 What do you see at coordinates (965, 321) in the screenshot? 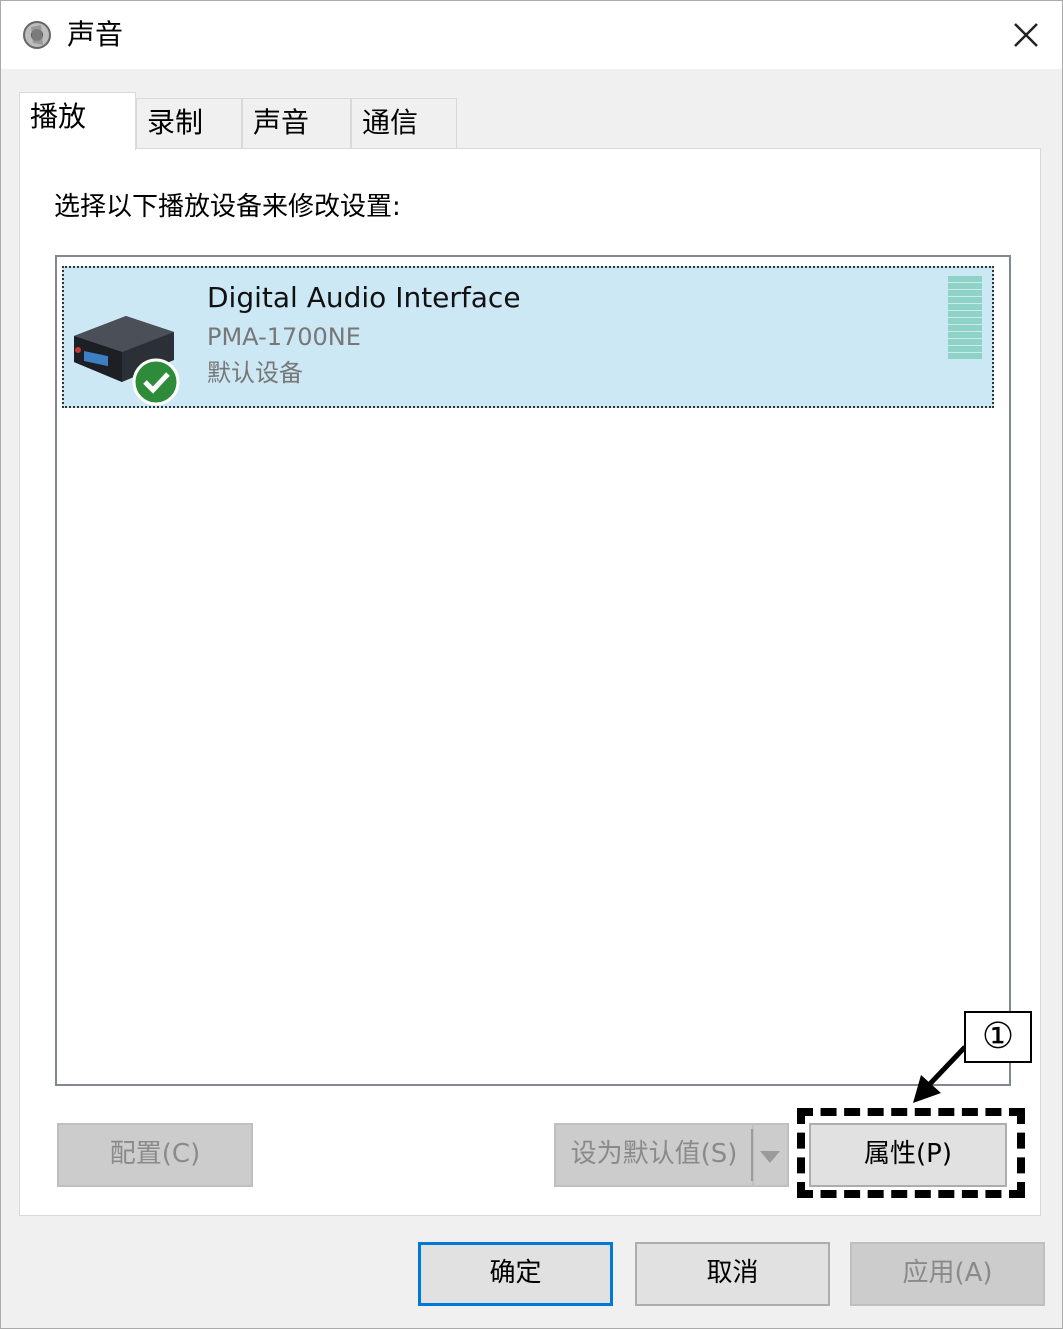
I see `volume-level-meter` at bounding box center [965, 321].